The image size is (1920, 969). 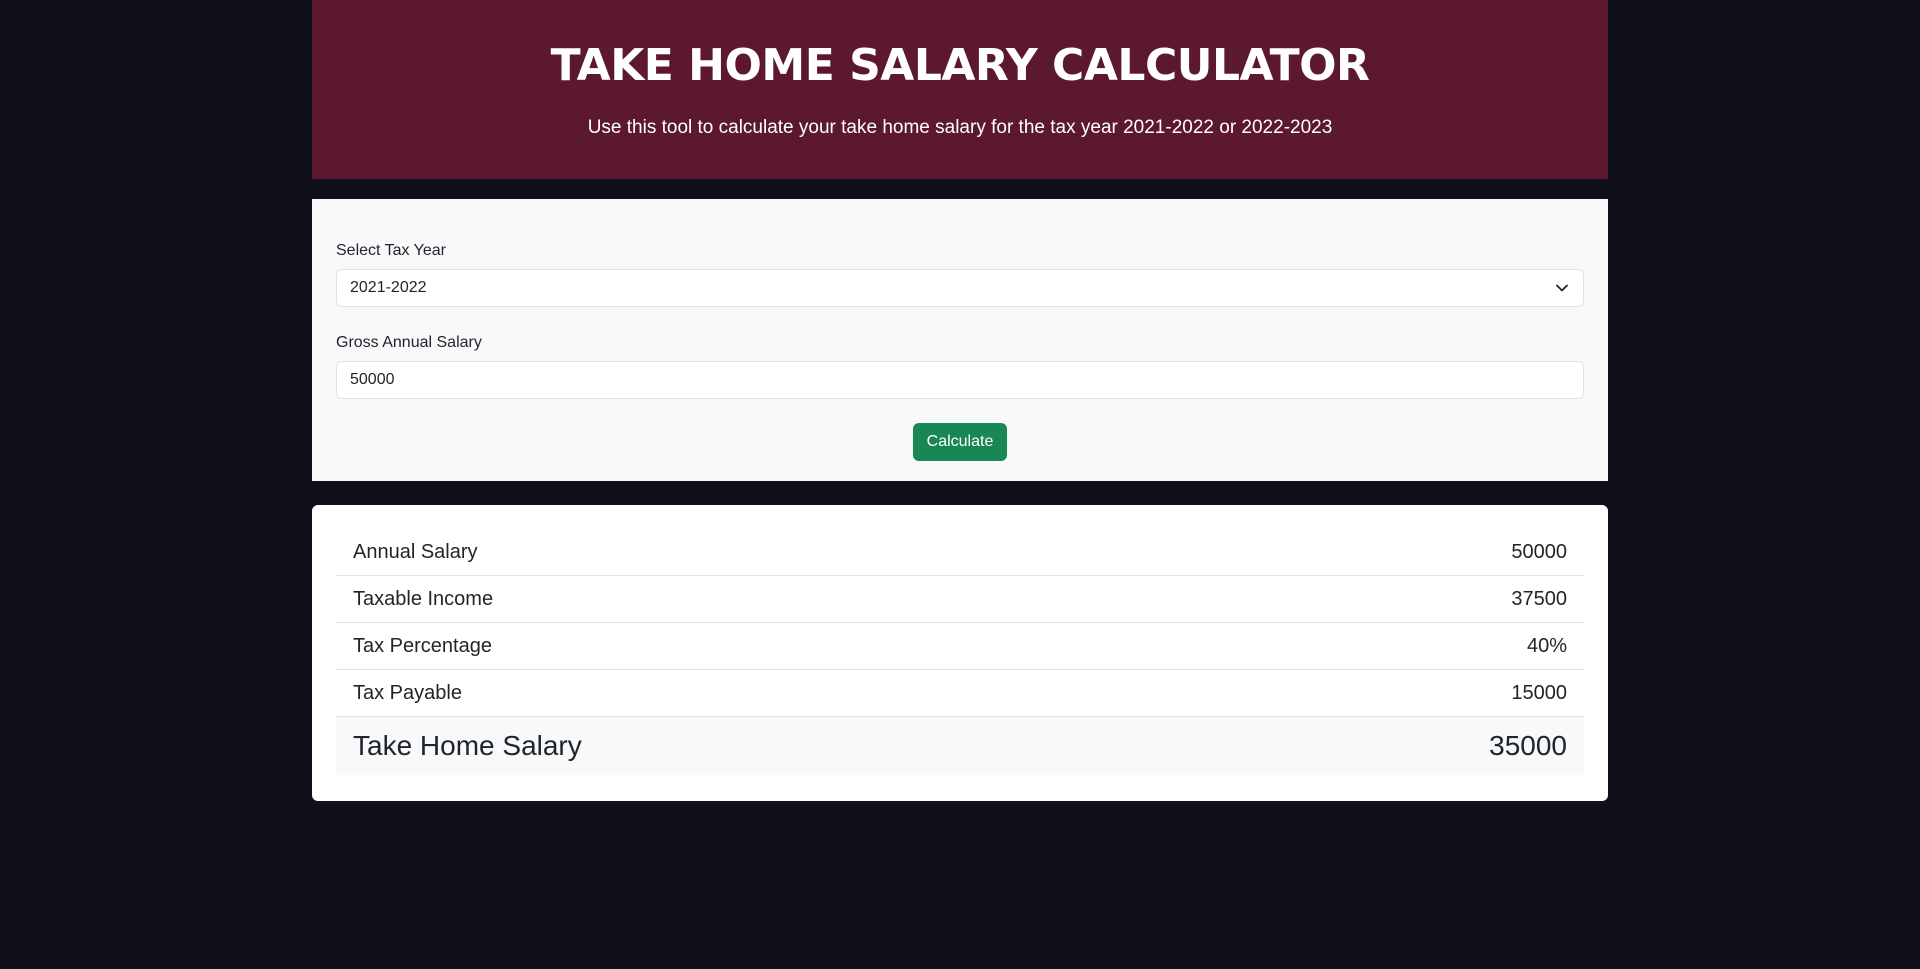 I want to click on page-title: TAKE HOME SALARY CALCULATOR, so click(x=960, y=65).